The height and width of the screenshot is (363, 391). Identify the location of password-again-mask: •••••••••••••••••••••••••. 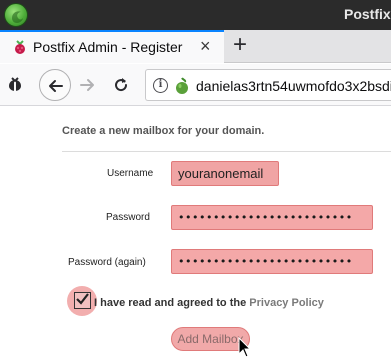
(265, 261).